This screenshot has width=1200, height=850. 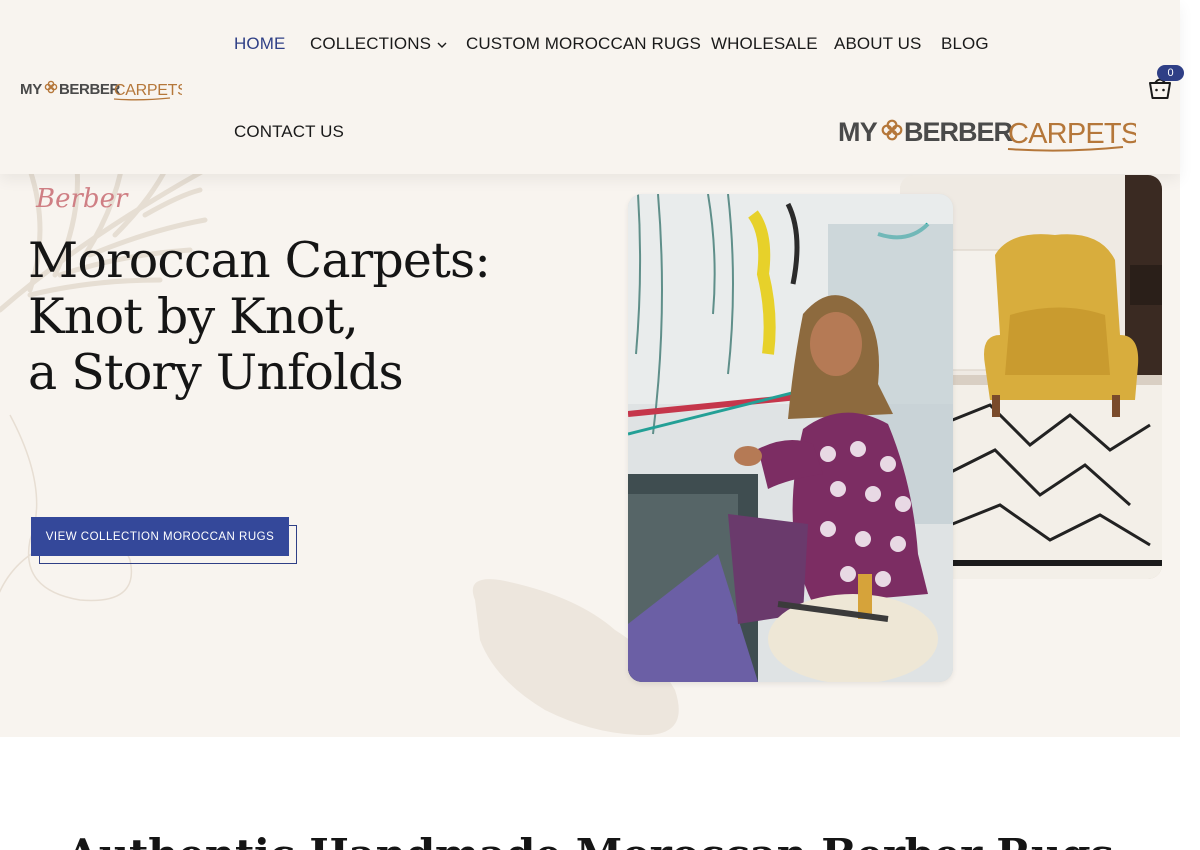 I want to click on site-logo: MY BERBER CARPETS, so click(x=101, y=89).